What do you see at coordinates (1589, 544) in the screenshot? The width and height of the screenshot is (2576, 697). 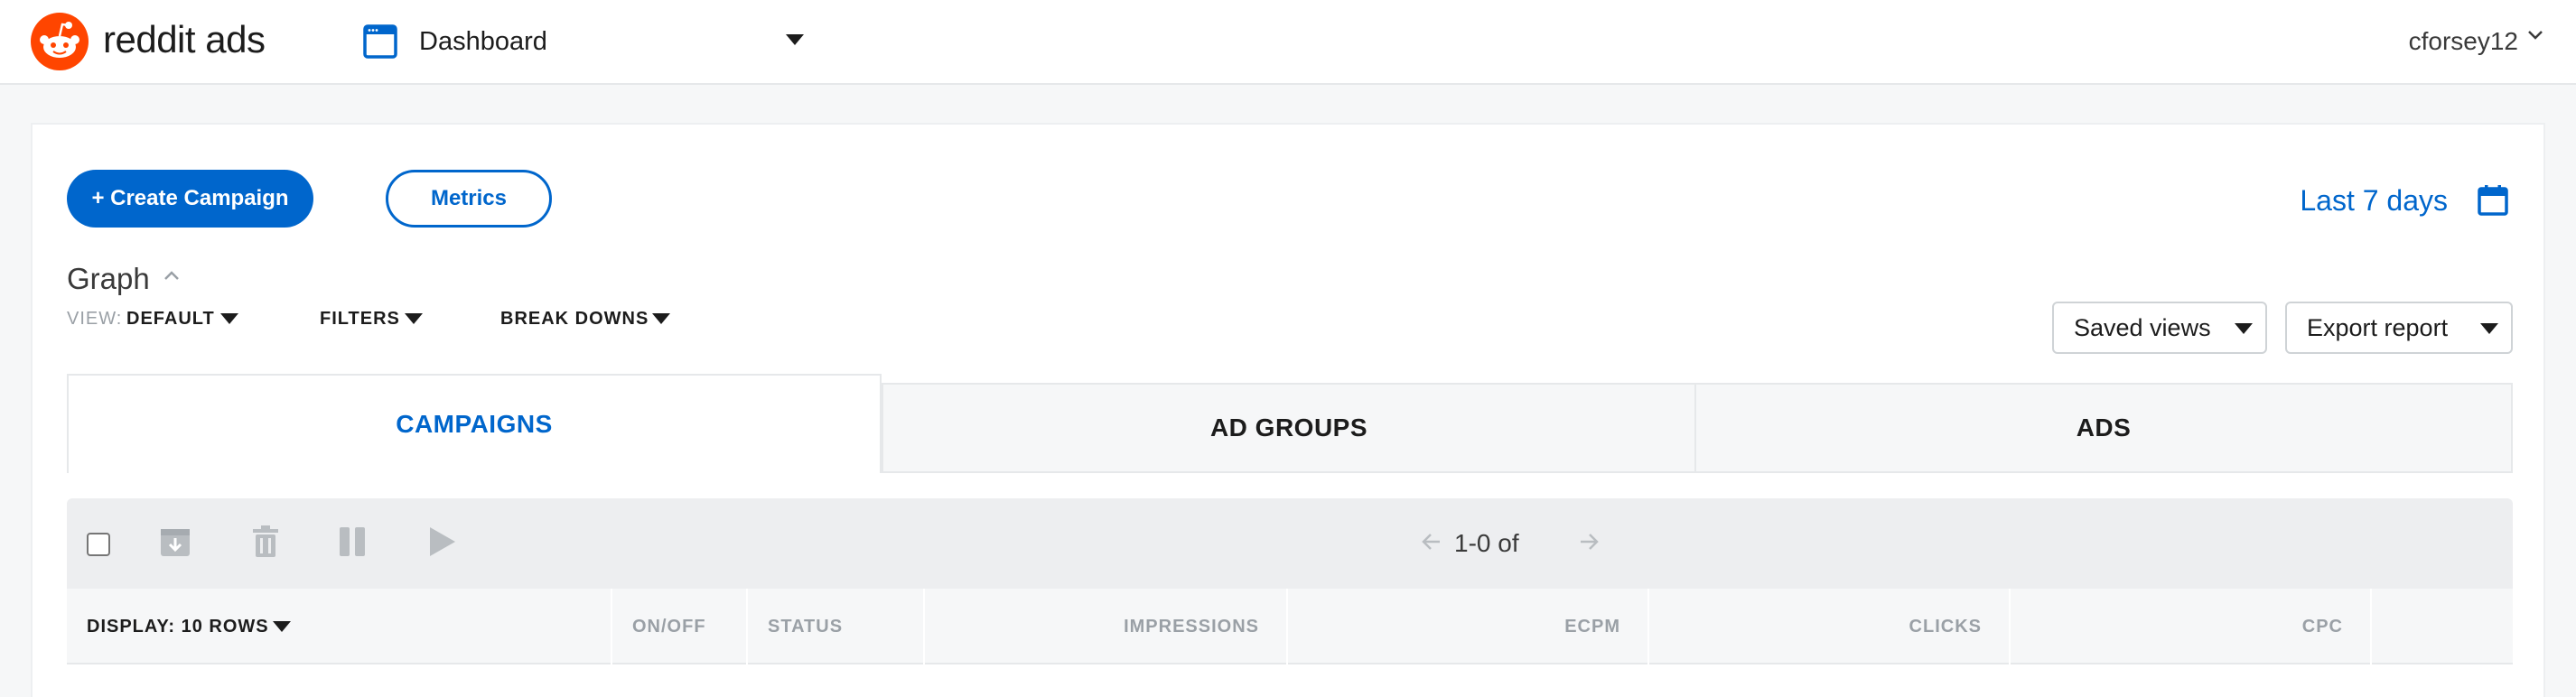 I see `next-page-arrow-icon` at bounding box center [1589, 544].